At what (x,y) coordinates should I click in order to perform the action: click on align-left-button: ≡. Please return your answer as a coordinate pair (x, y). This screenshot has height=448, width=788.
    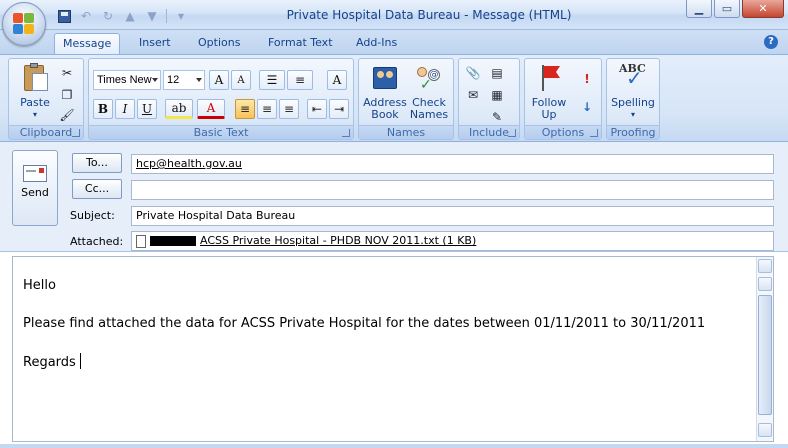
    Looking at the image, I should click on (245, 109).